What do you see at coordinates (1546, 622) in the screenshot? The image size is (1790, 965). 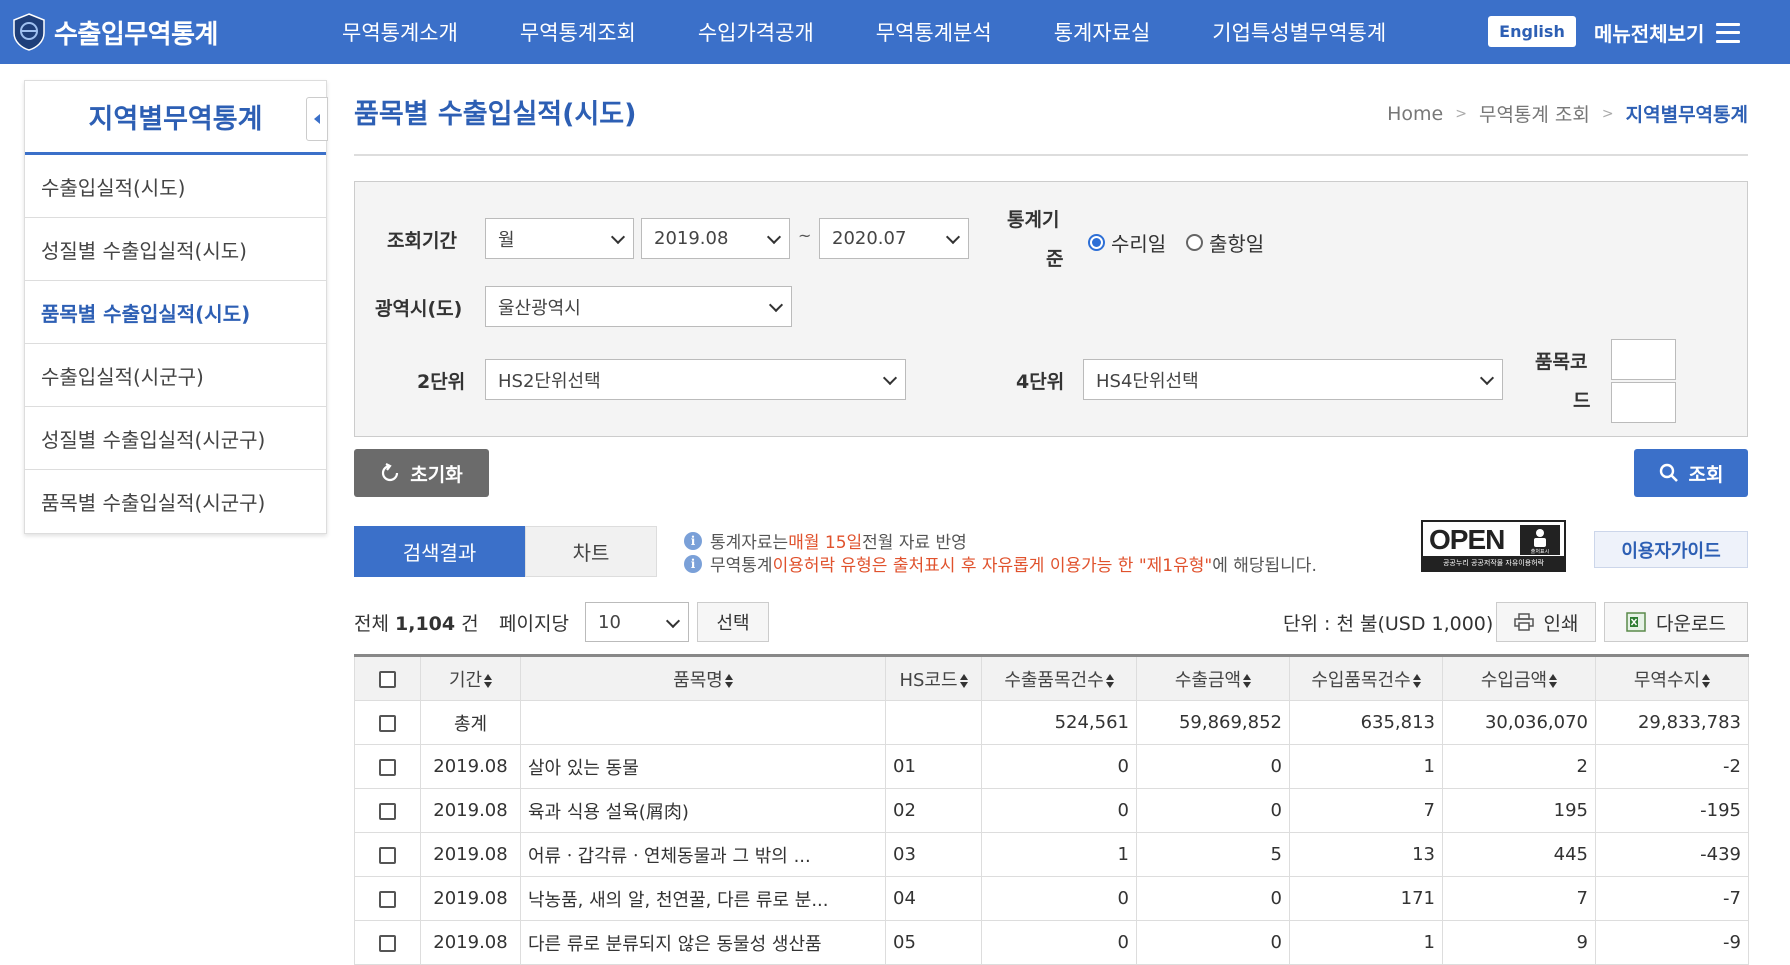 I see `print-button: 인쇄` at bounding box center [1546, 622].